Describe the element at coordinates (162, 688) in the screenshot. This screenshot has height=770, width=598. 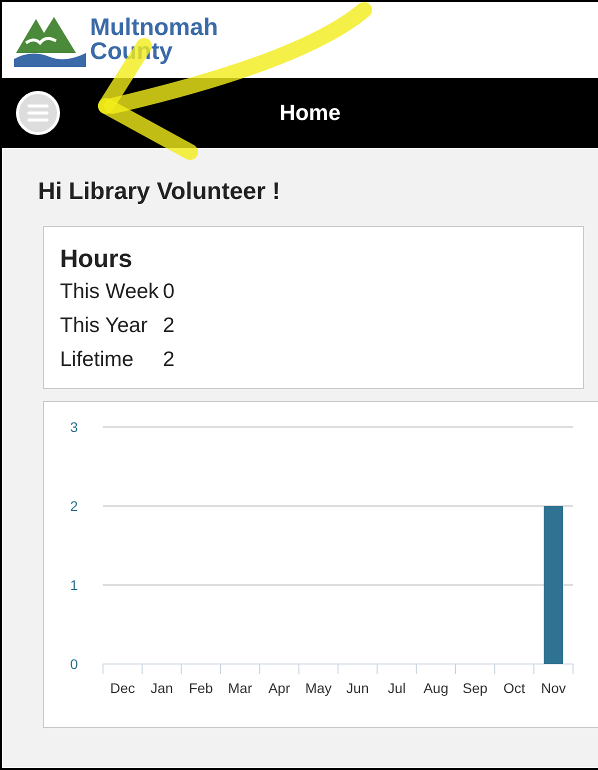
I see `x-axis-label: Jan` at that location.